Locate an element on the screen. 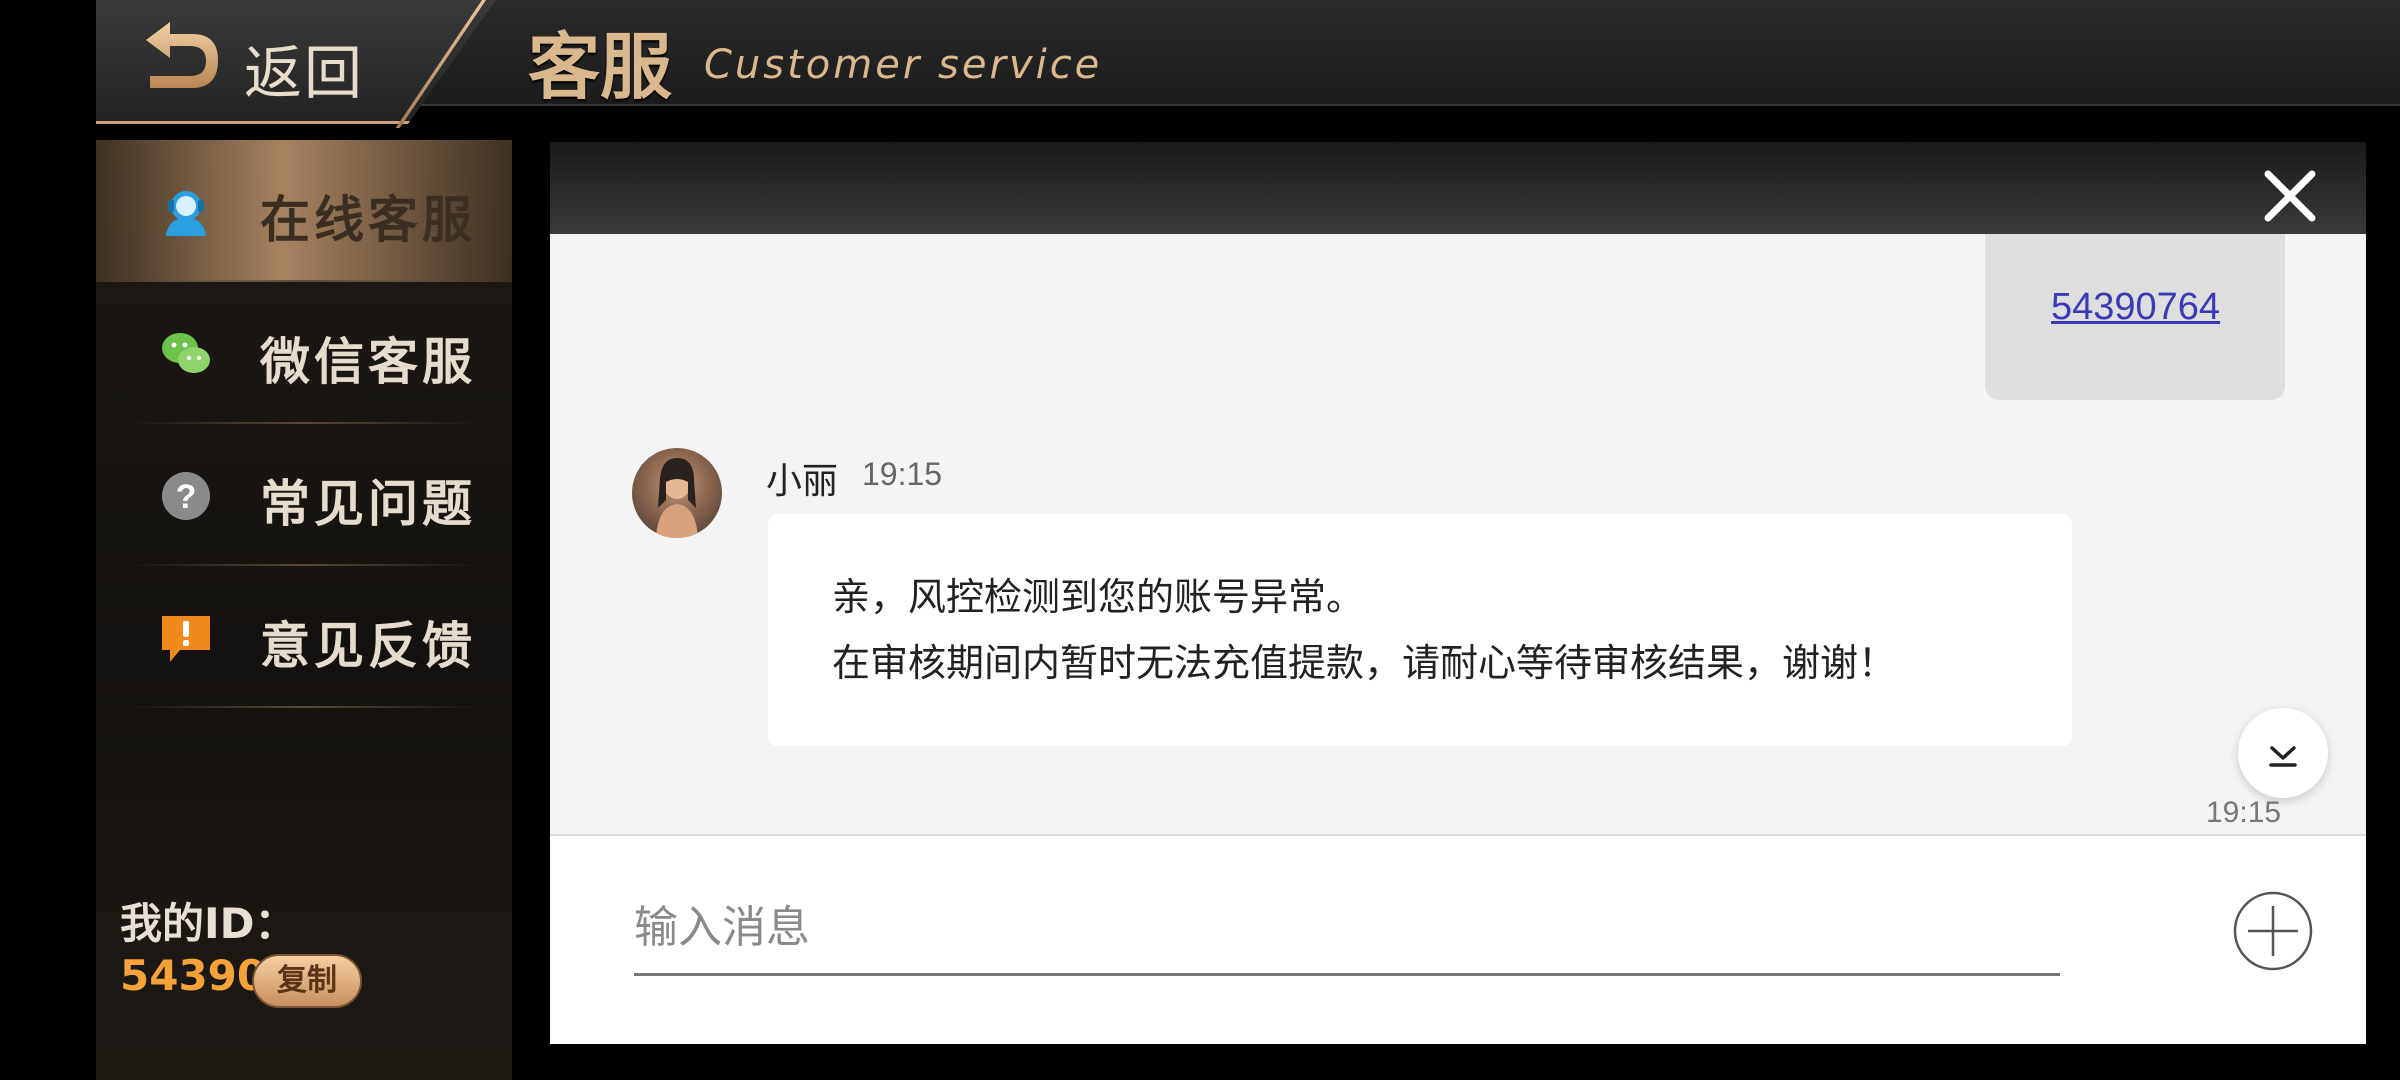 This screenshot has height=1080, width=2400. chat-panel-titlebar is located at coordinates (1458, 188).